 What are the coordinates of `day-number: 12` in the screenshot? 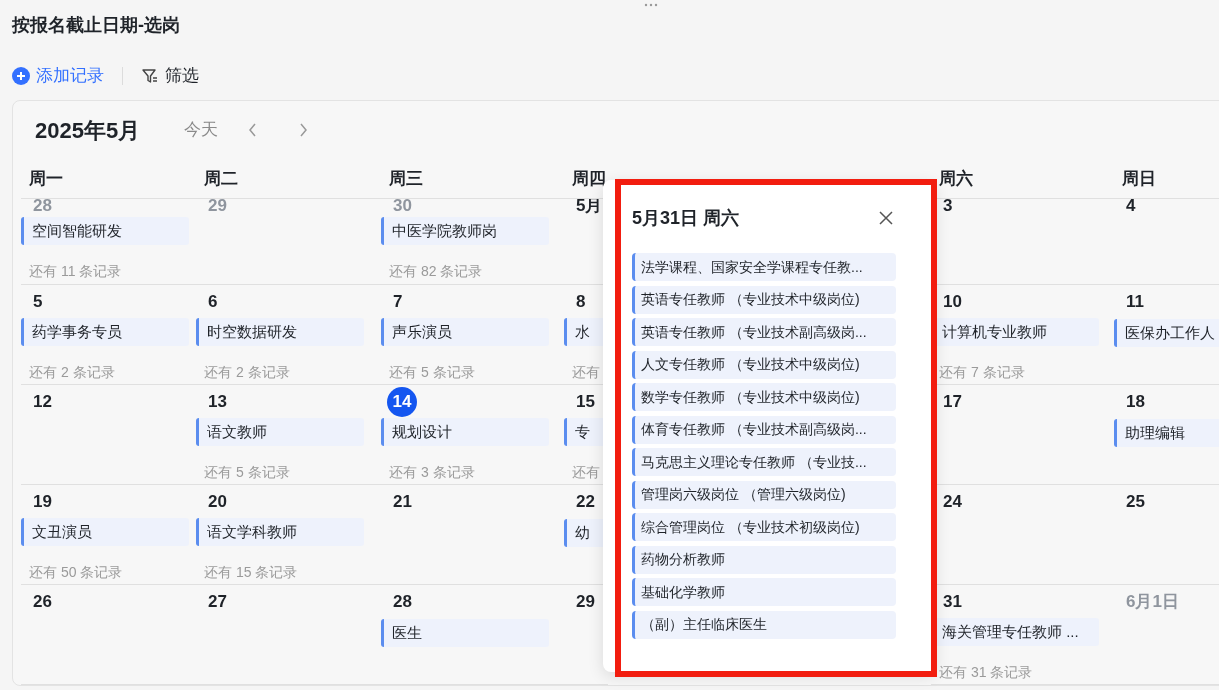 It's located at (42, 402).